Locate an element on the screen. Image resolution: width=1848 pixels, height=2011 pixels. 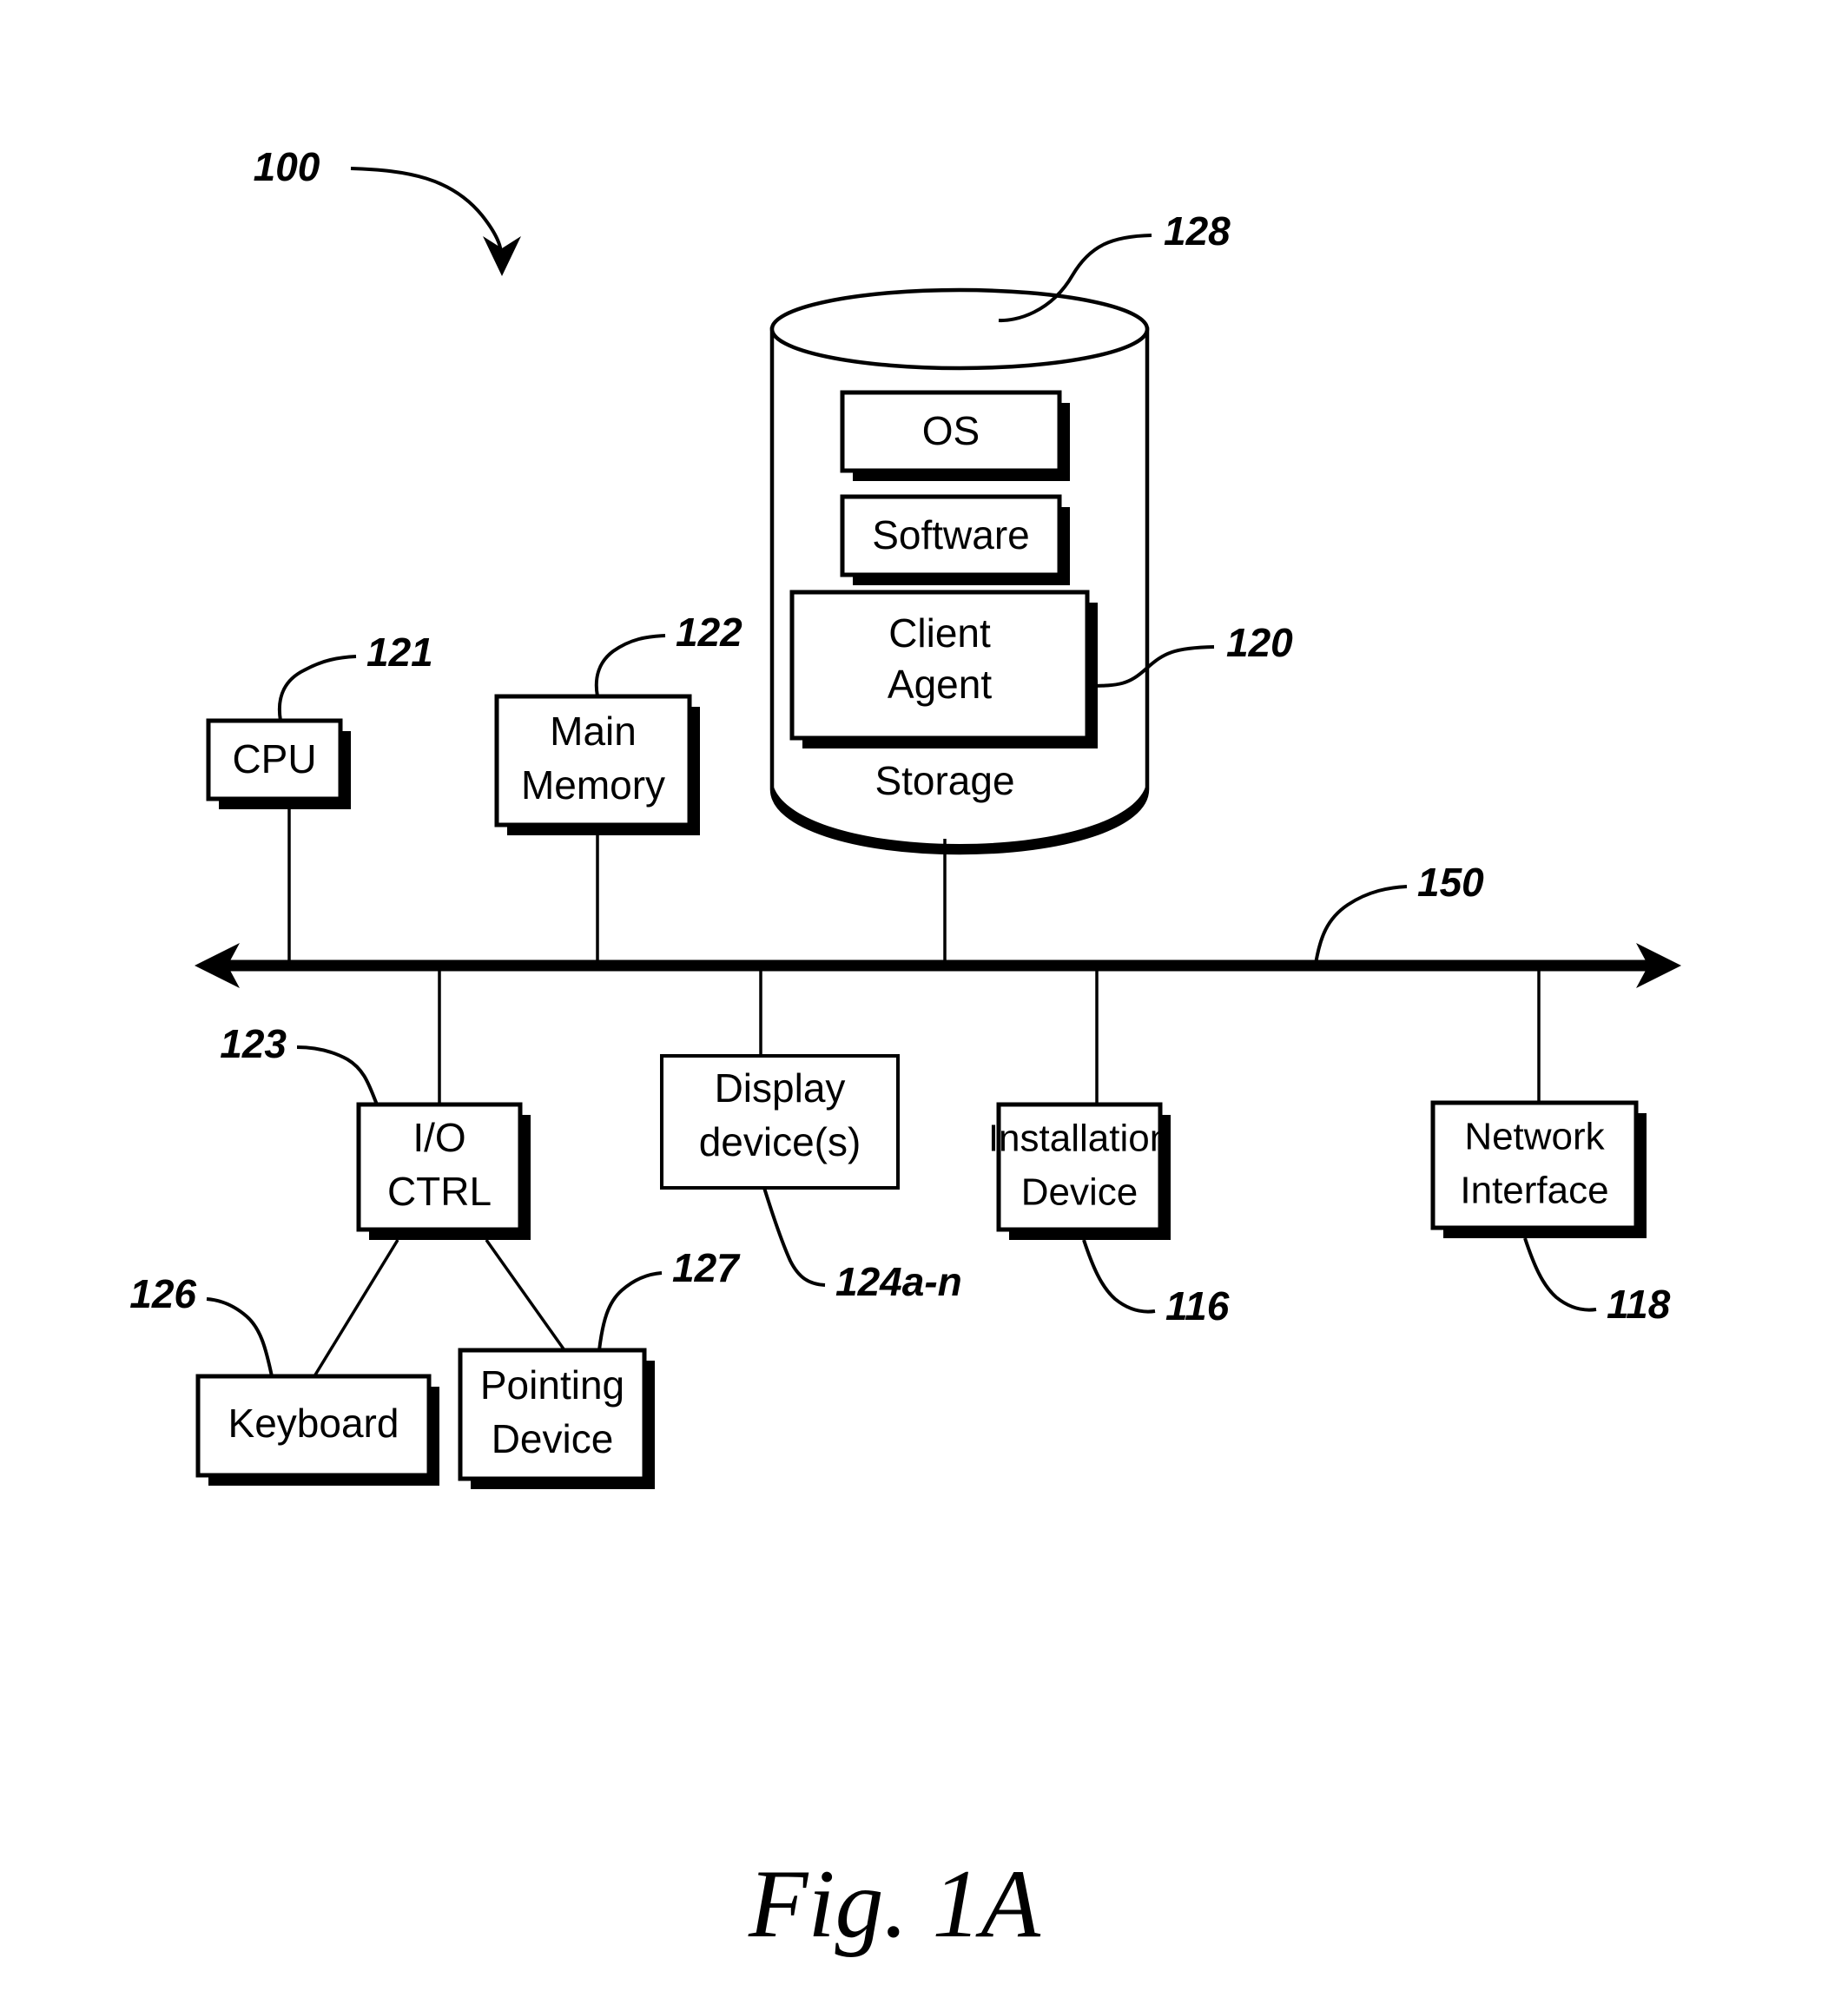
io-ctrl-label-line1: I/O is located at coordinates (439, 1138).